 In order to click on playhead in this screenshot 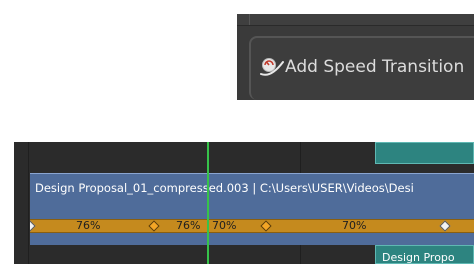, I will do `click(208, 203)`.